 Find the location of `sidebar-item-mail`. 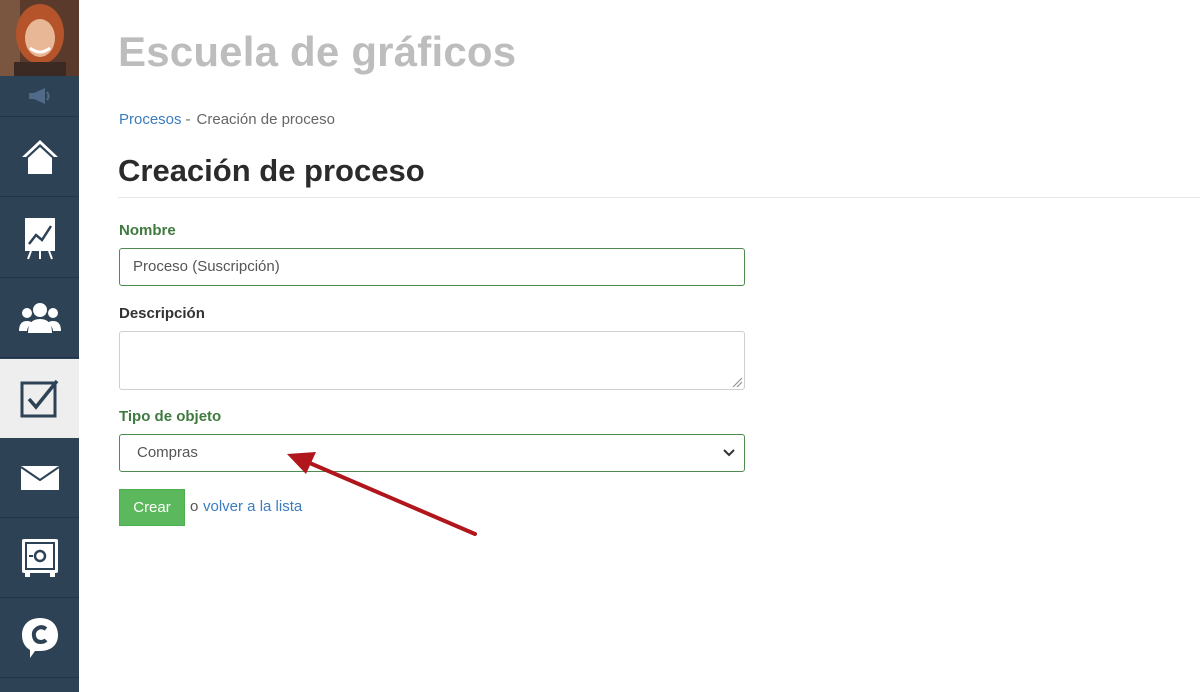

sidebar-item-mail is located at coordinates (39, 478).